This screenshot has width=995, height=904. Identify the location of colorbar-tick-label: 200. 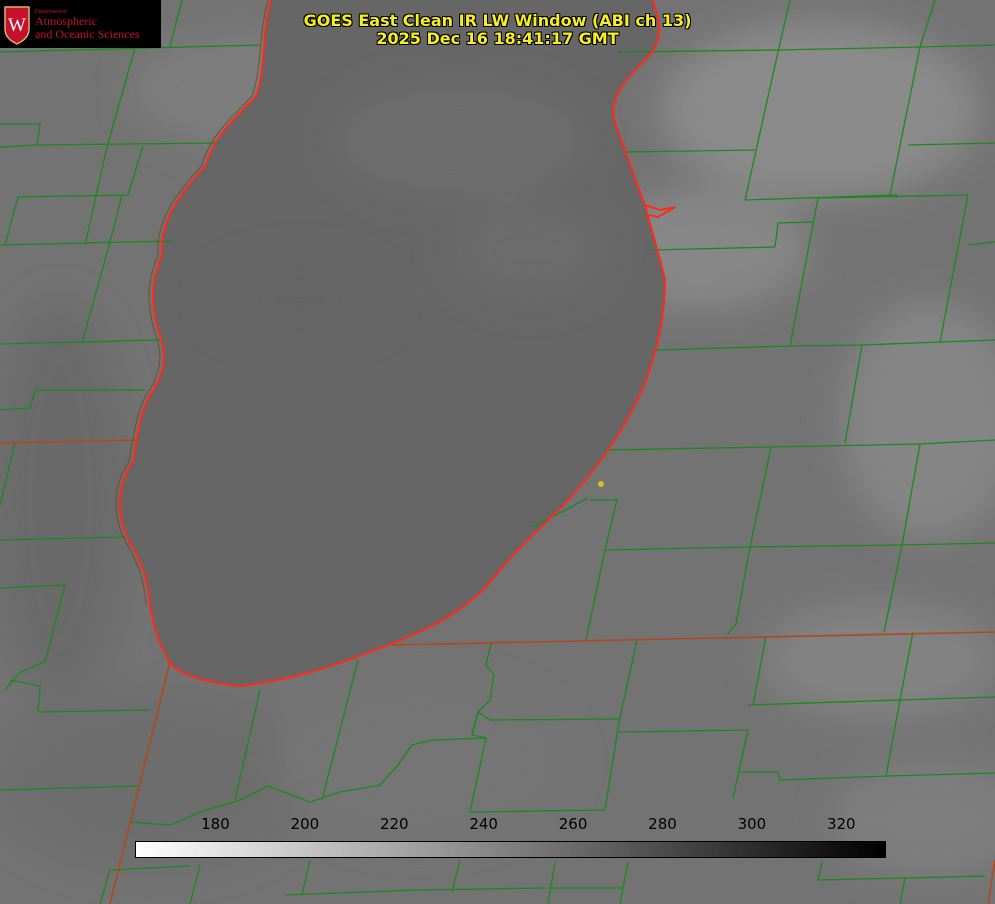
(305, 824).